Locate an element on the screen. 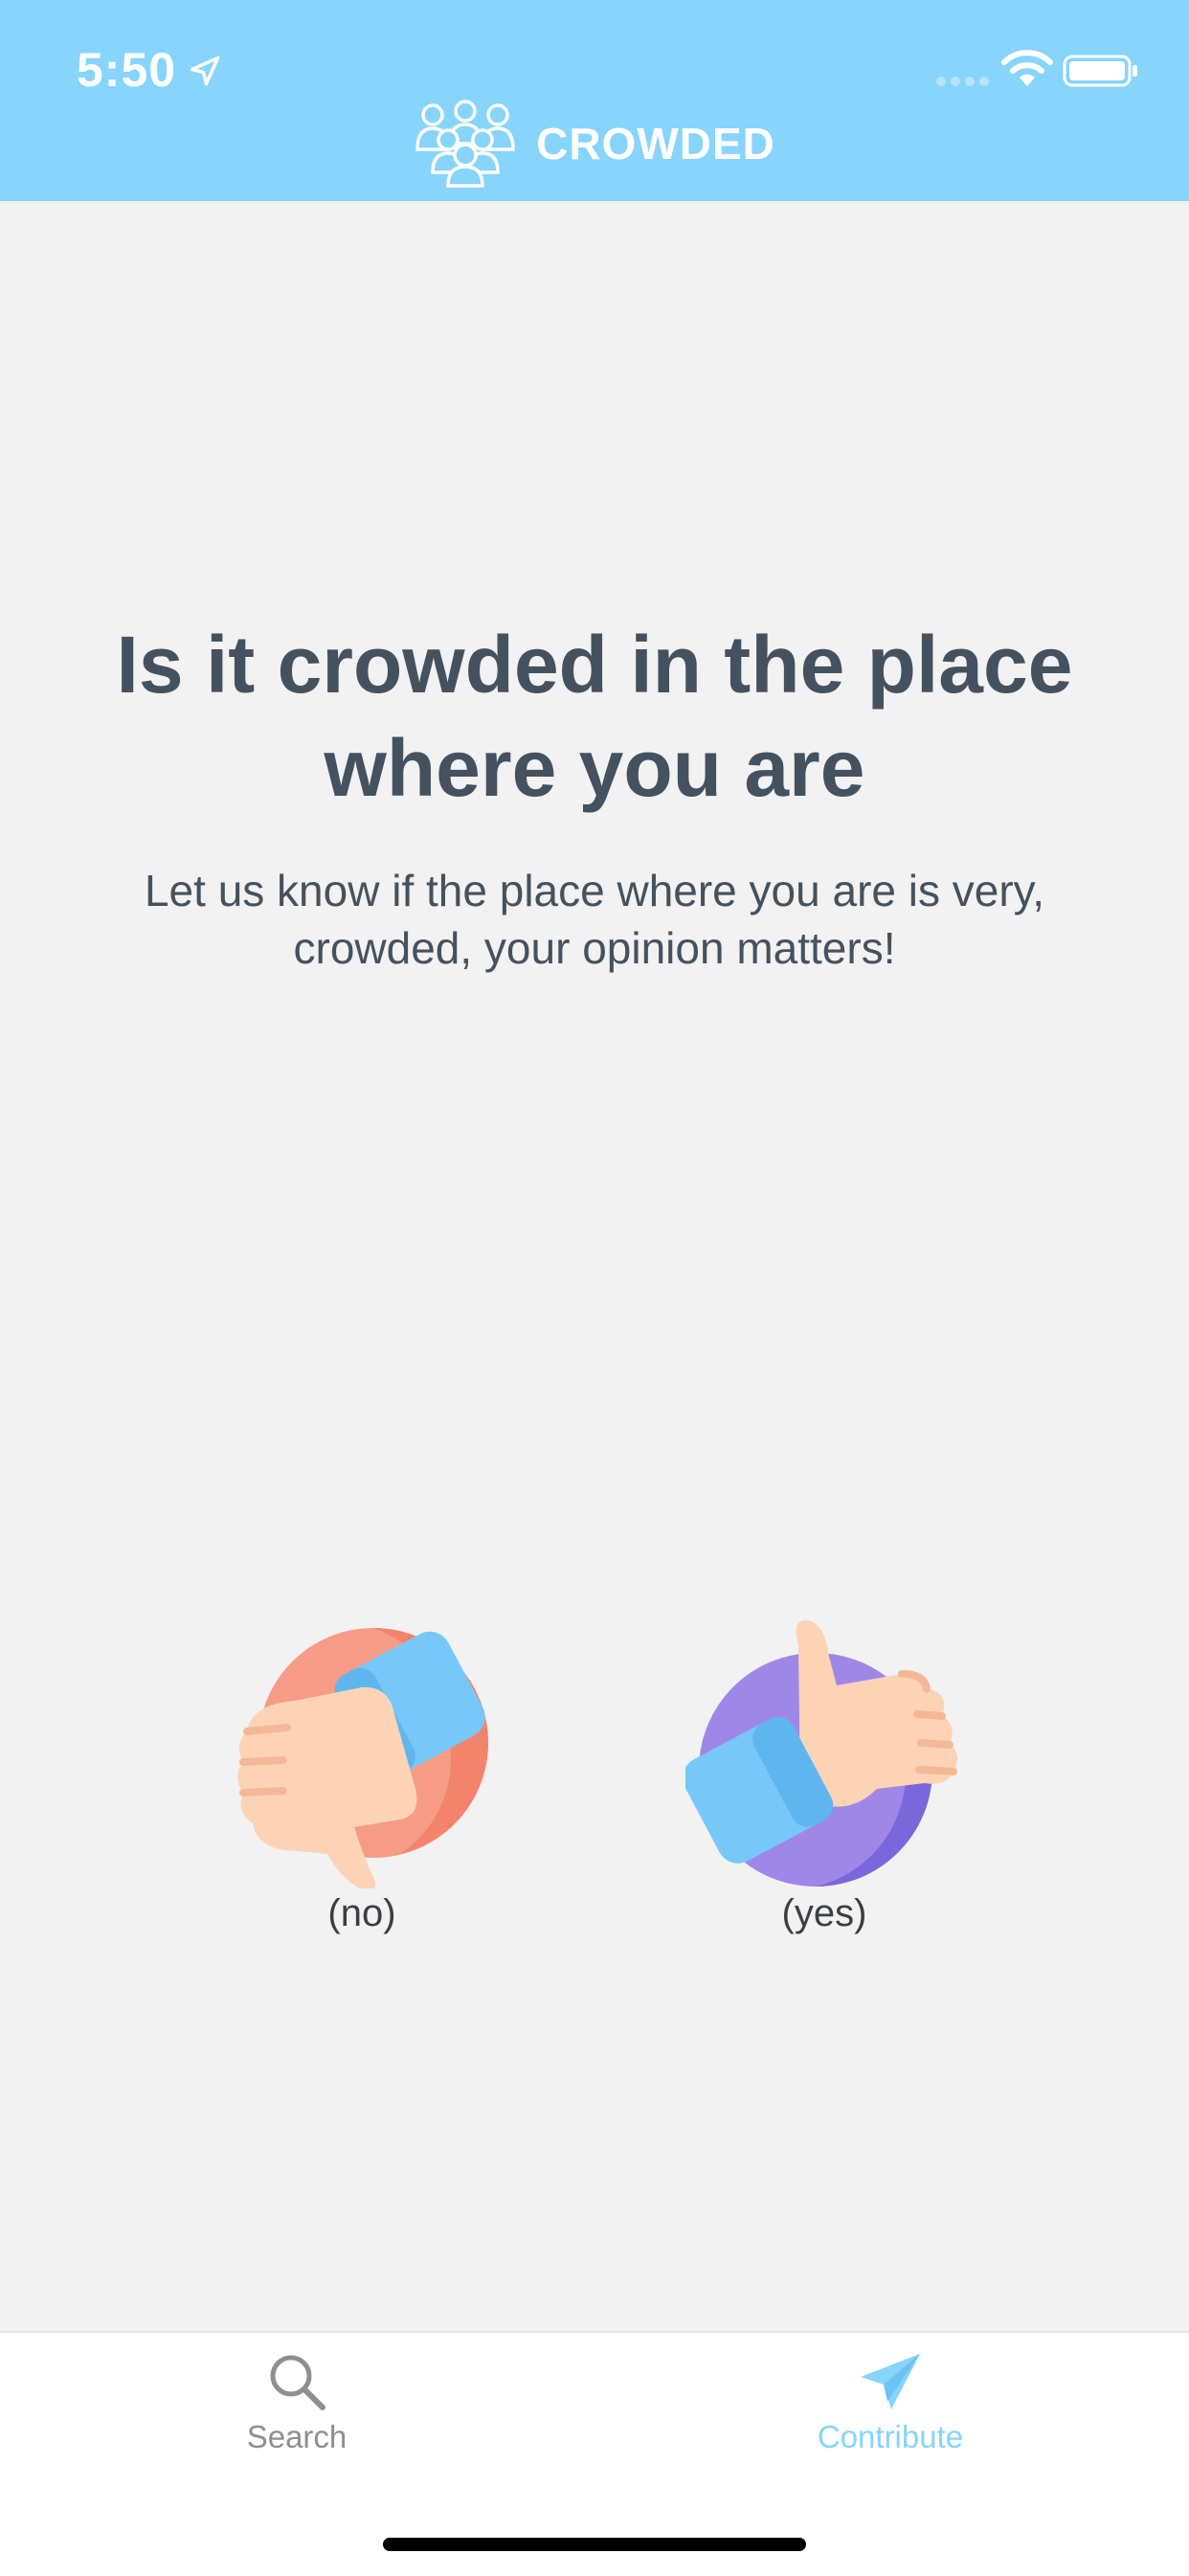  tab-search: Search is located at coordinates (296, 2403).